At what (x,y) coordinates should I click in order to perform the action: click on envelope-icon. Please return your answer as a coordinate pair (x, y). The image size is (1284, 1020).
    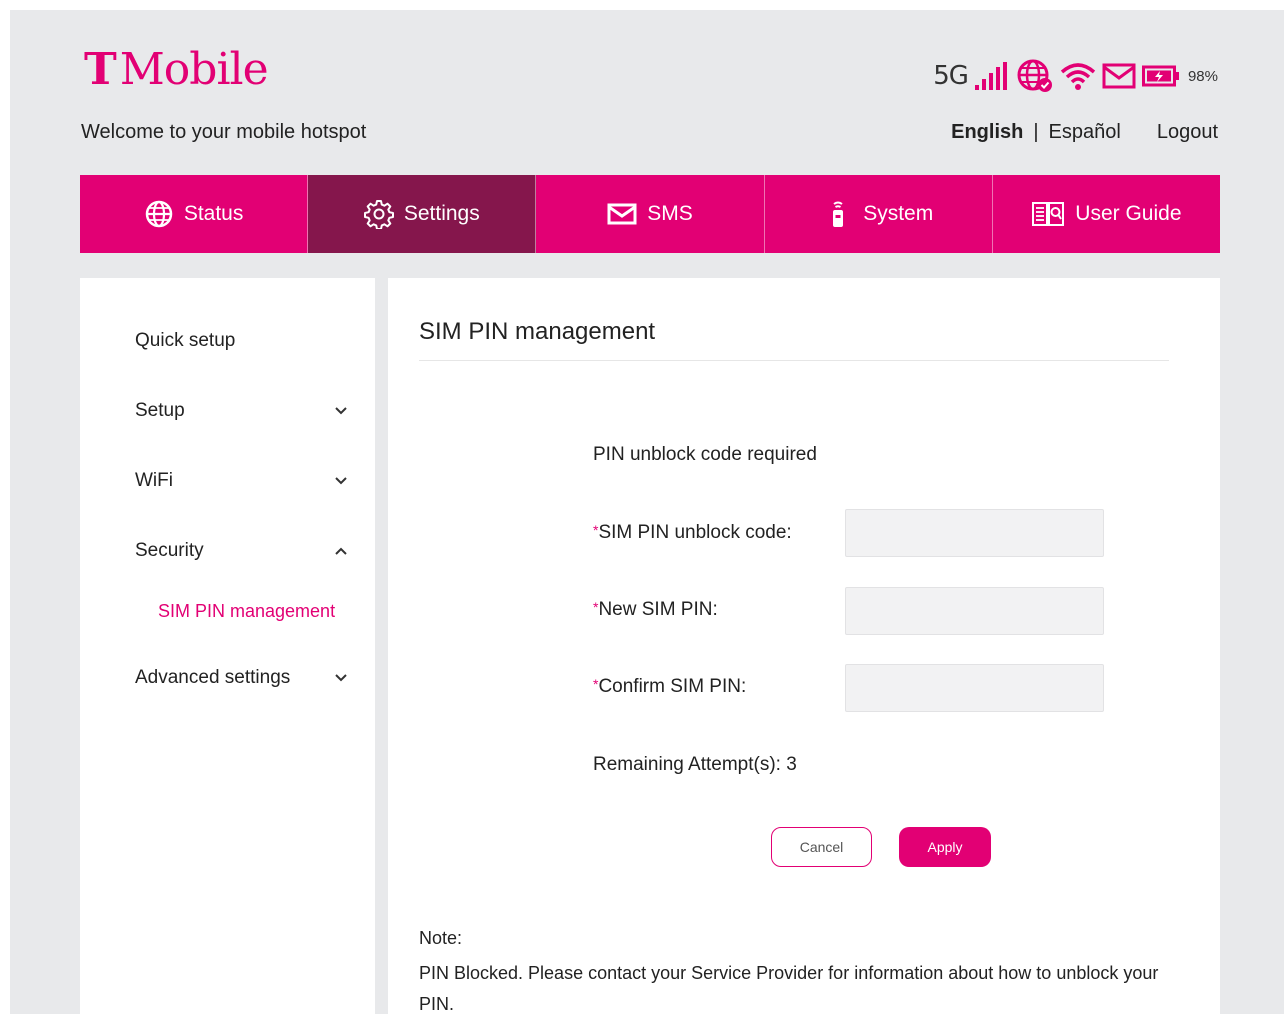
    Looking at the image, I should click on (622, 214).